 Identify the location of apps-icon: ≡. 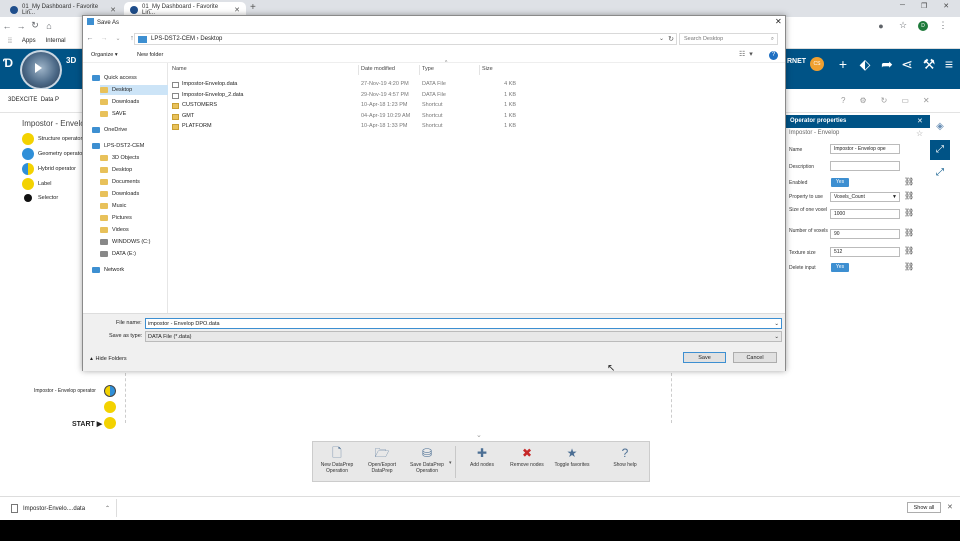
(949, 64).